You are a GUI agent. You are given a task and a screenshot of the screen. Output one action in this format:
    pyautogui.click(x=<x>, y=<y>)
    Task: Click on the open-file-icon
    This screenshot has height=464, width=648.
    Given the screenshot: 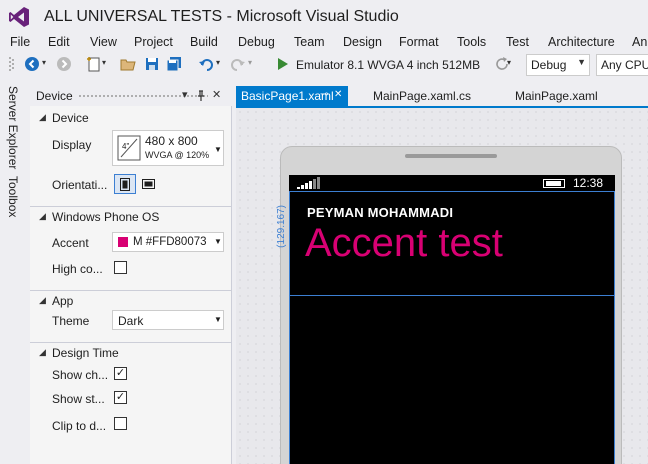 What is the action you would take?
    pyautogui.click(x=128, y=64)
    